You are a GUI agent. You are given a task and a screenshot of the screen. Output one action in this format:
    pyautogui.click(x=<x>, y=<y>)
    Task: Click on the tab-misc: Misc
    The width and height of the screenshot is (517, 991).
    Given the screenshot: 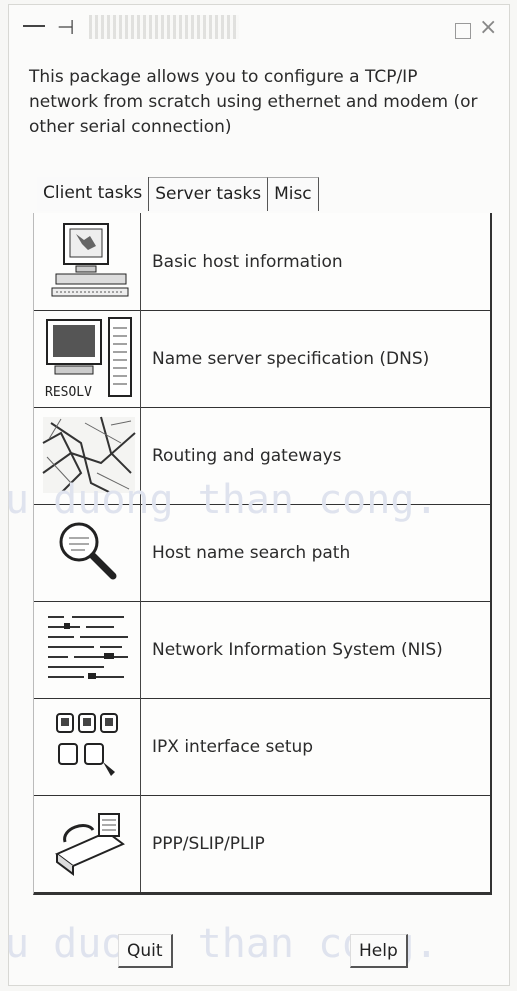 What is the action you would take?
    pyautogui.click(x=293, y=194)
    